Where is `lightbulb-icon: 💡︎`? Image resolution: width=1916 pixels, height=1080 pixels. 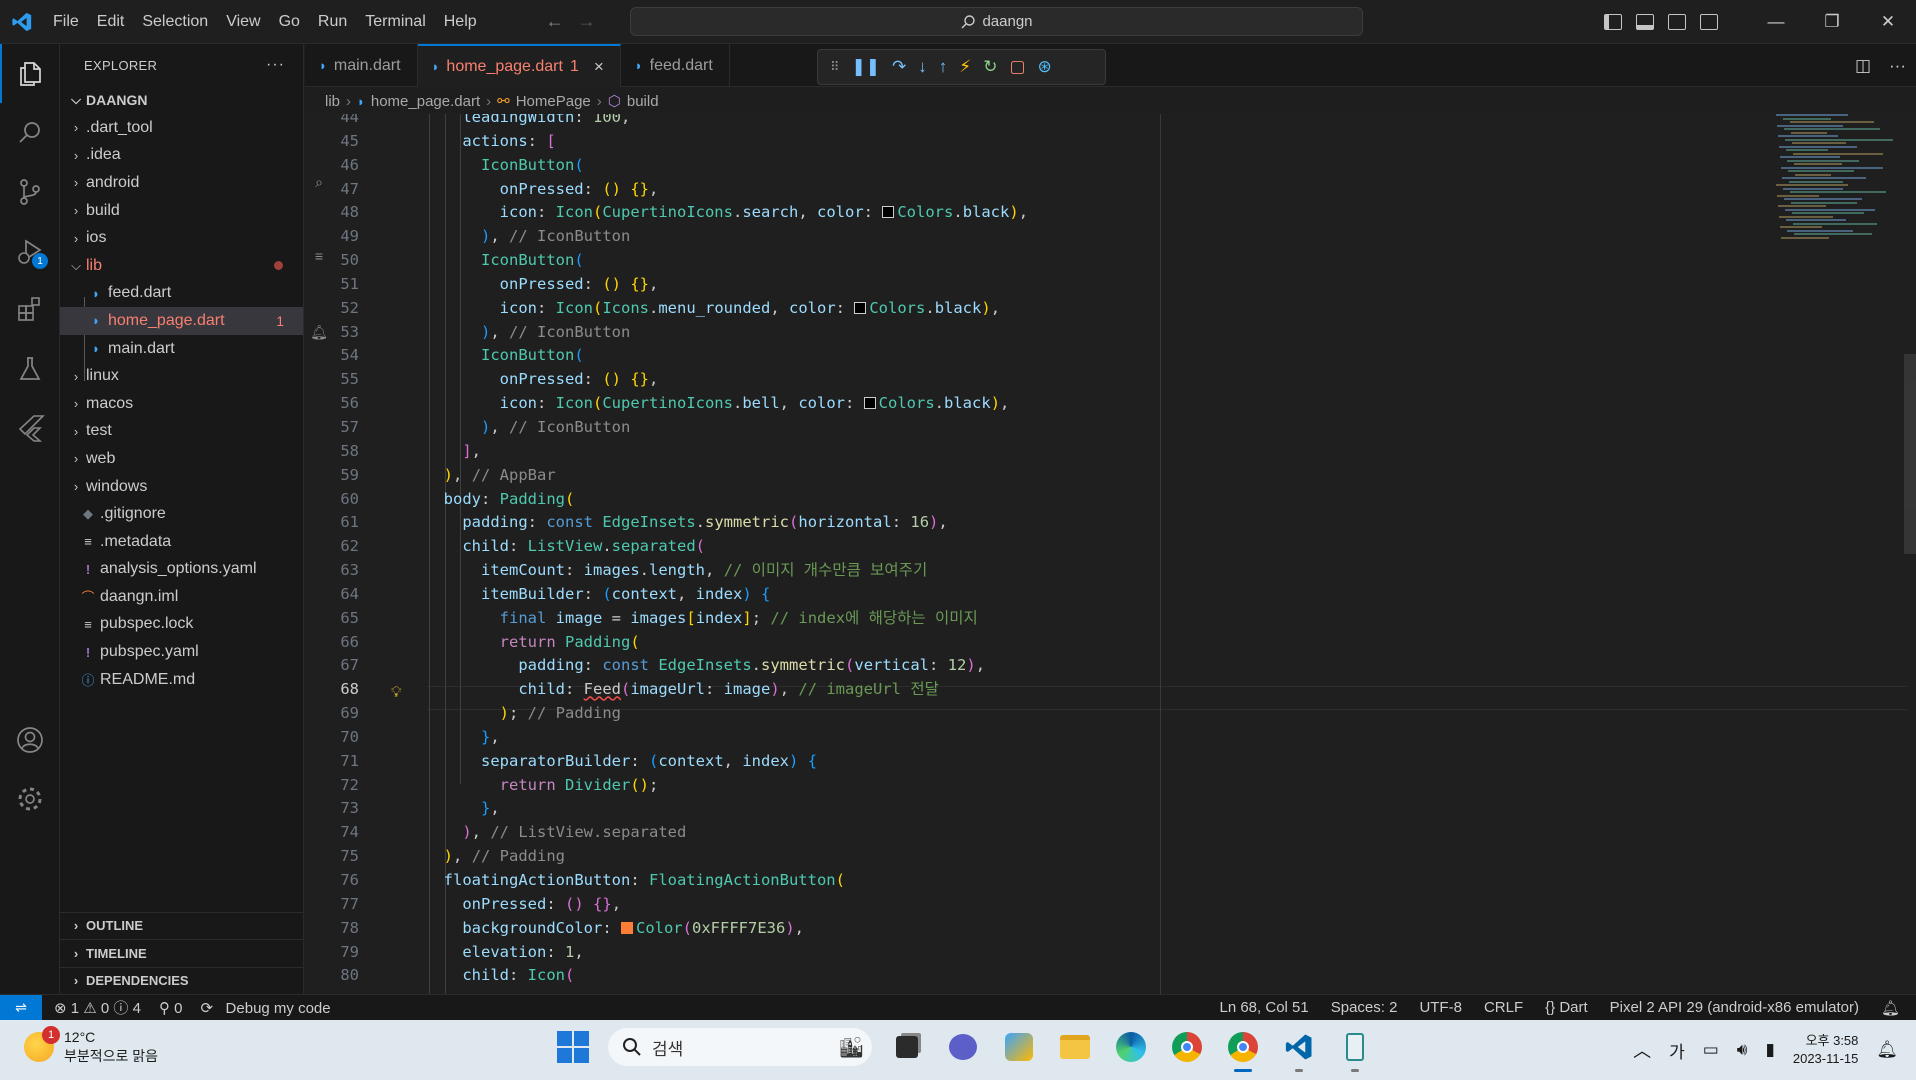
lightbulb-icon: 💡︎ is located at coordinates (396, 692).